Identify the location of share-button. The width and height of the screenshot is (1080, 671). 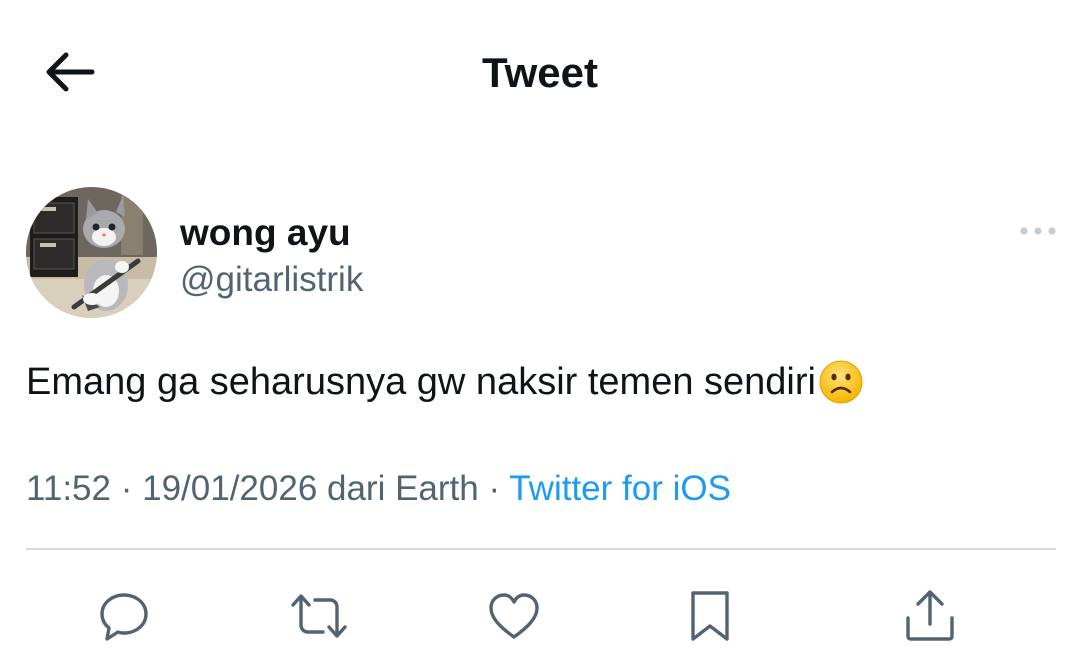
(930, 616).